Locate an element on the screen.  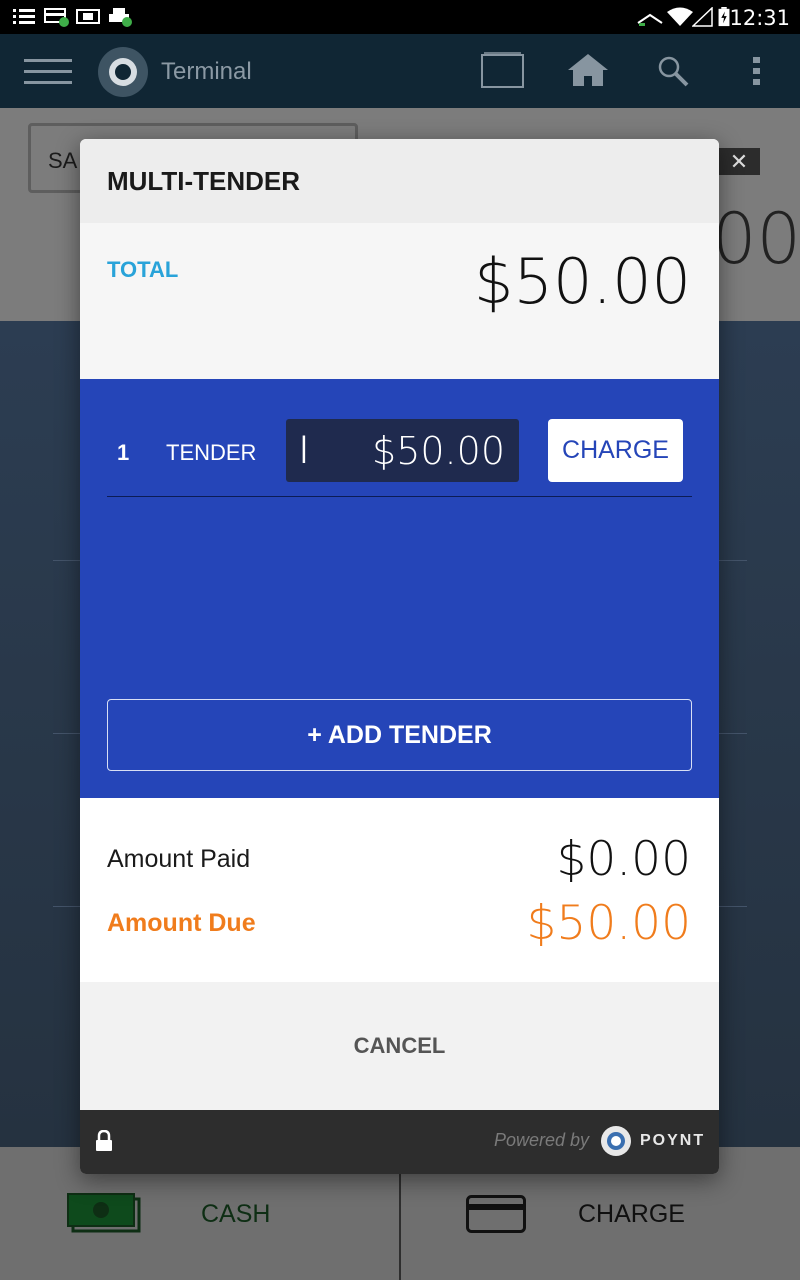
app-bar: Terminal is located at coordinates (400, 71).